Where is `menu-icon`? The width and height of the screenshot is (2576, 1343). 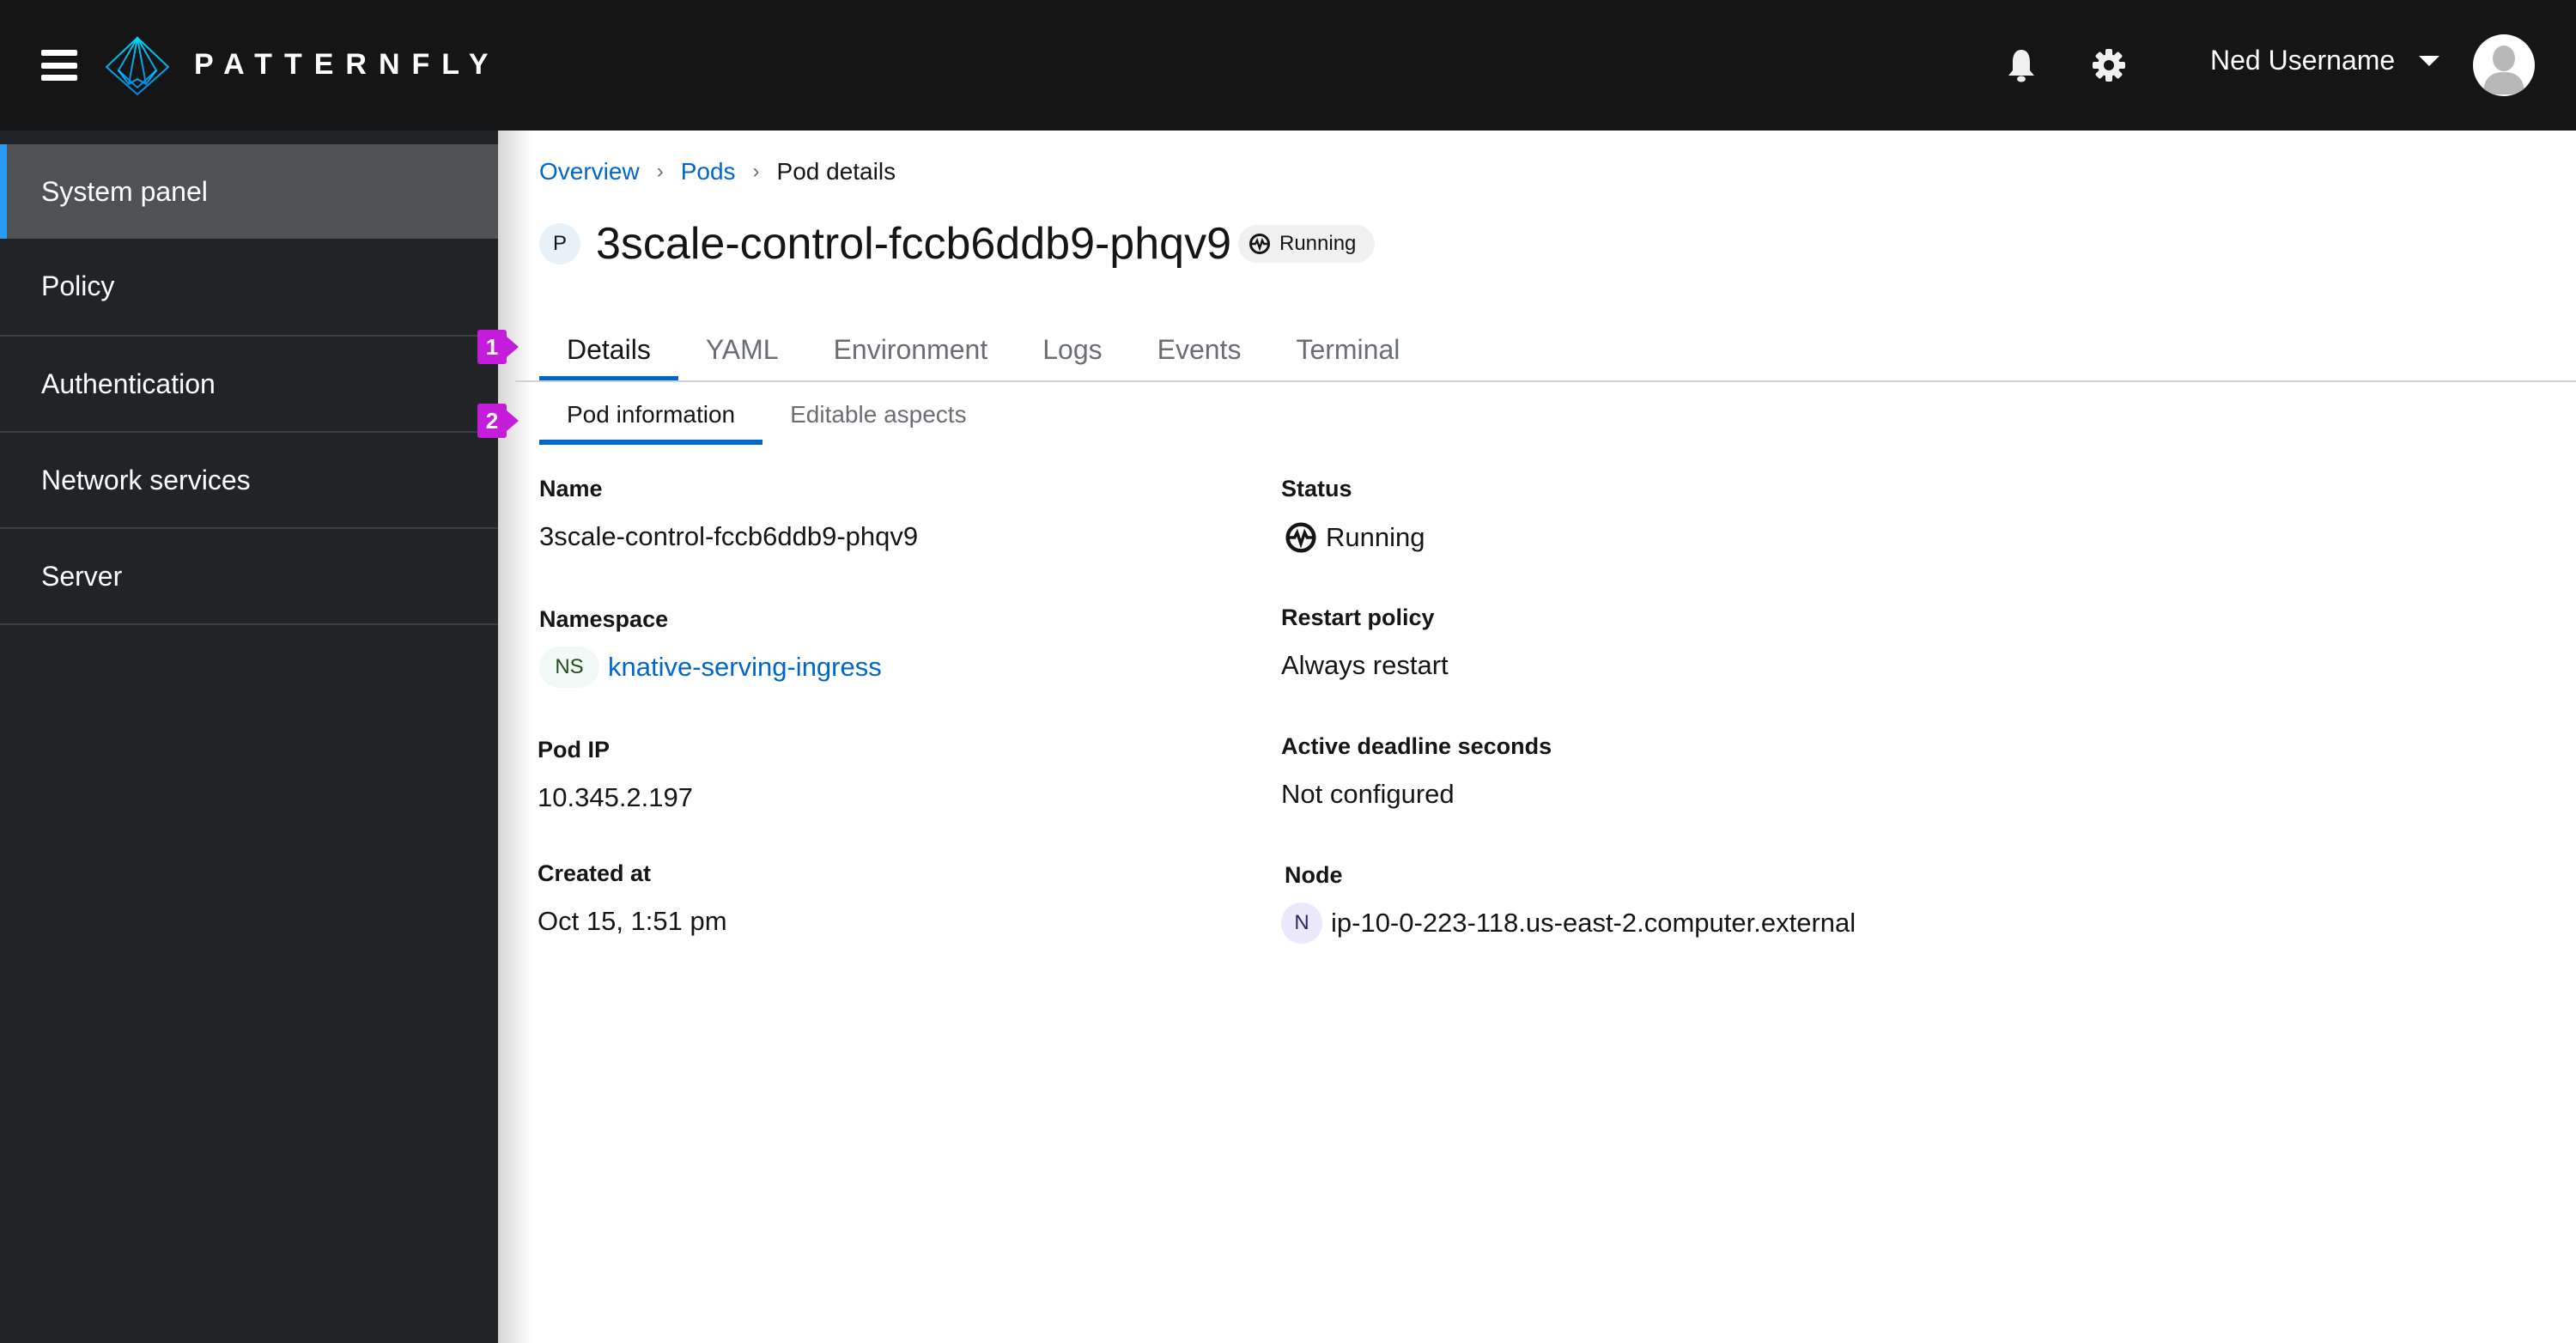
menu-icon is located at coordinates (59, 66).